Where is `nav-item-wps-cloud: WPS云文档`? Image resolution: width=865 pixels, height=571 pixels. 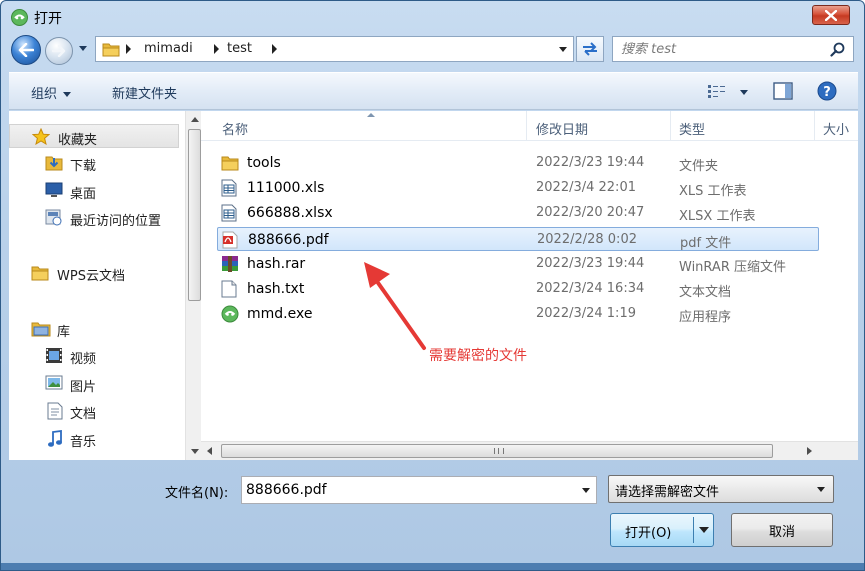 nav-item-wps-cloud: WPS云文档 is located at coordinates (94, 273).